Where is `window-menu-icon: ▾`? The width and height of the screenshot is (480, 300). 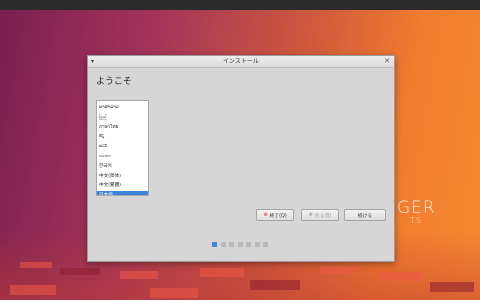
window-menu-icon: ▾ is located at coordinates (92, 61).